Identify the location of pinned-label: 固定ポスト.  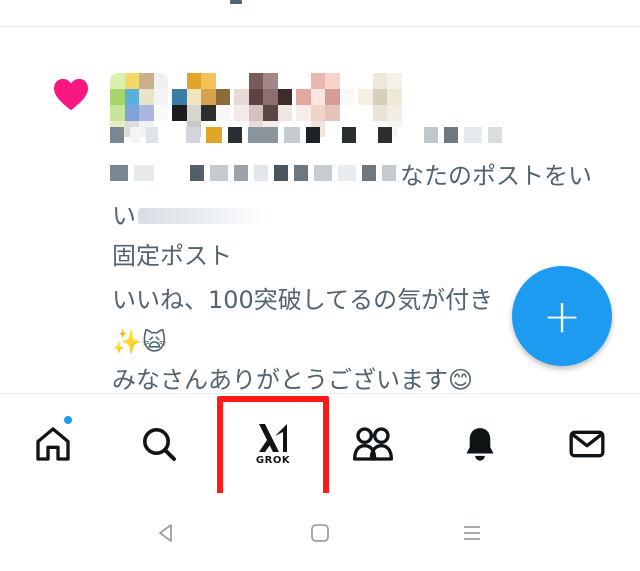
(172, 256).